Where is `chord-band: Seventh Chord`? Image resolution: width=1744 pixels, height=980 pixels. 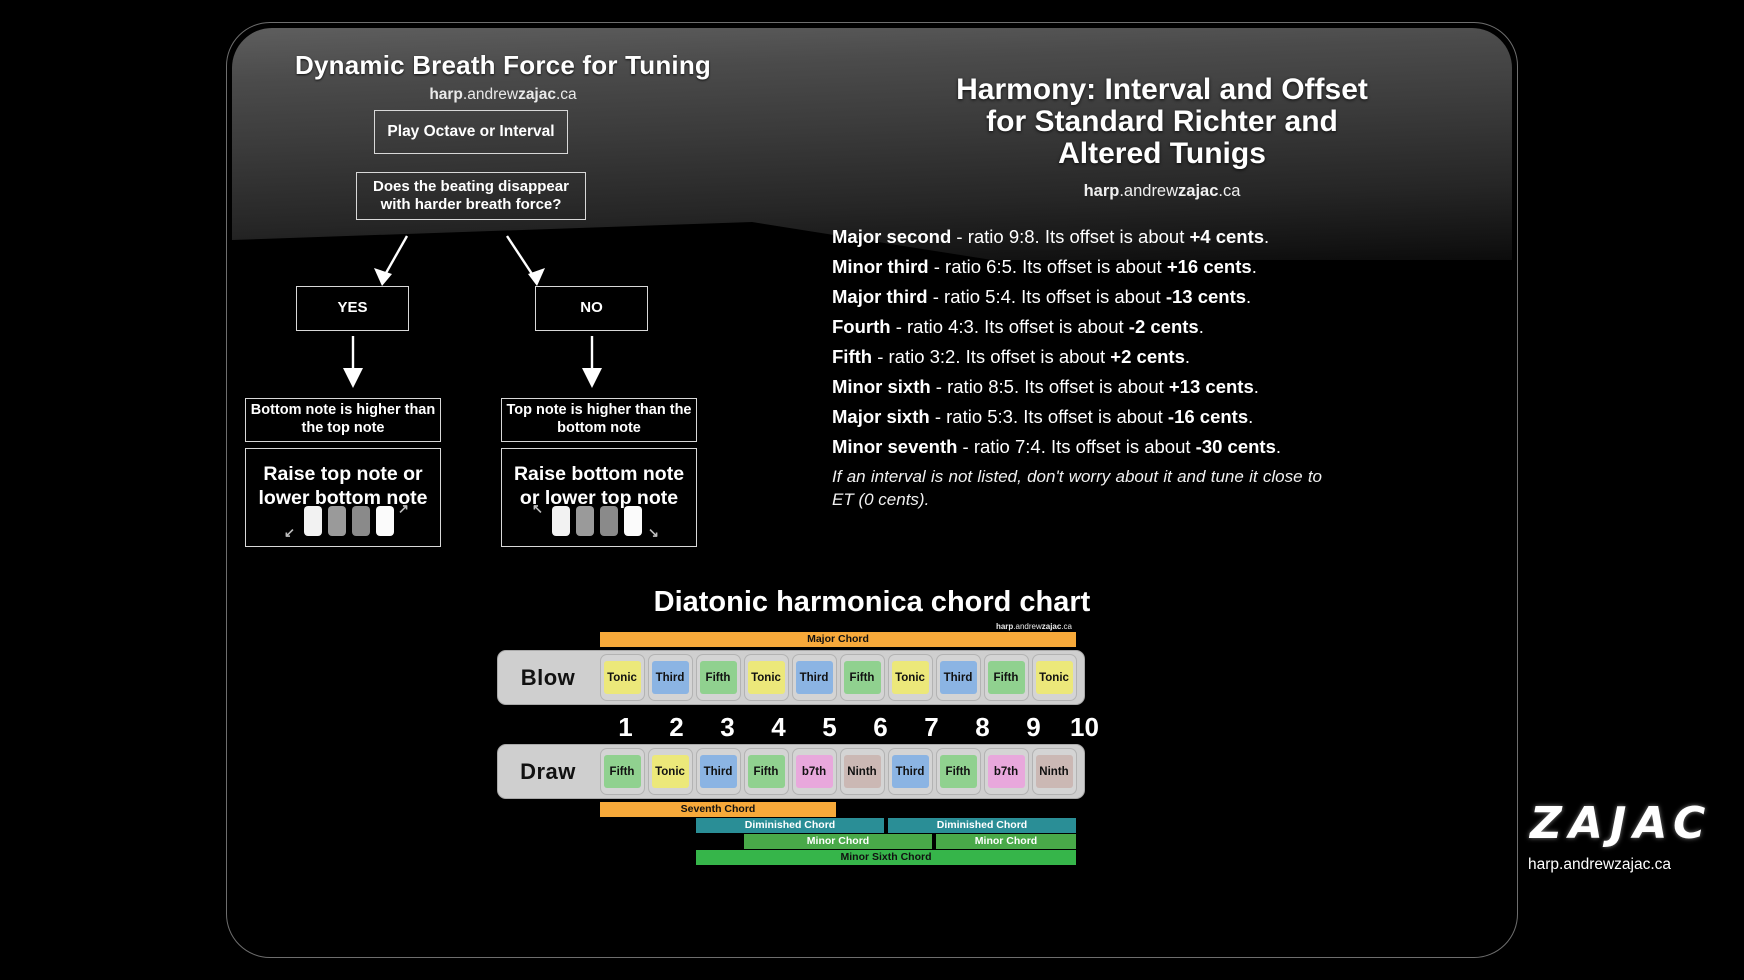
chord-band: Seventh Chord is located at coordinates (718, 809).